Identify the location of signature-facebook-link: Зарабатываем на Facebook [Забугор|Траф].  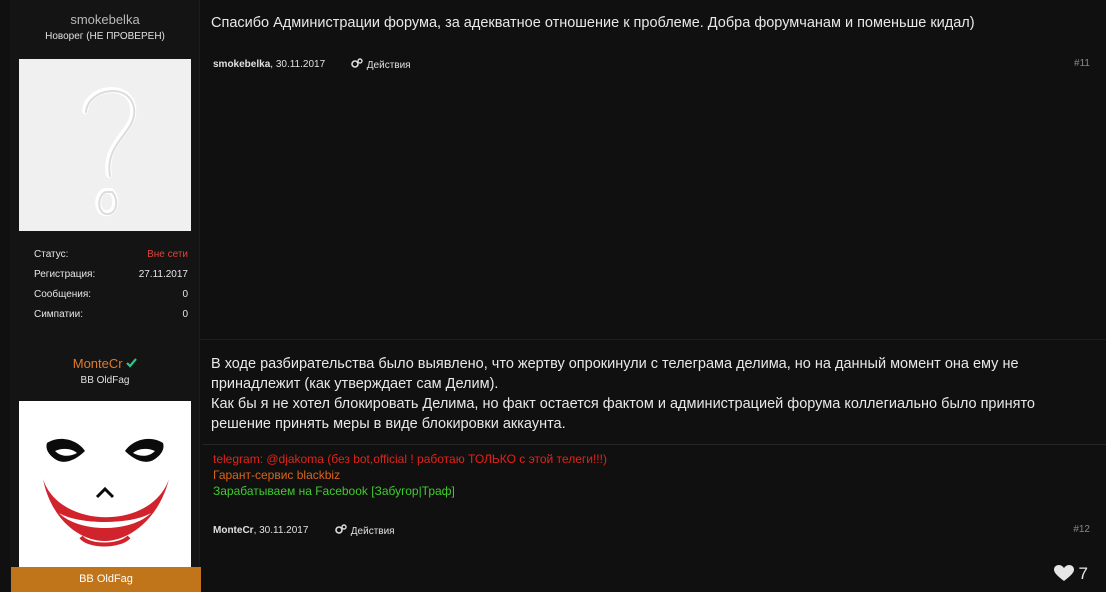
(659, 491).